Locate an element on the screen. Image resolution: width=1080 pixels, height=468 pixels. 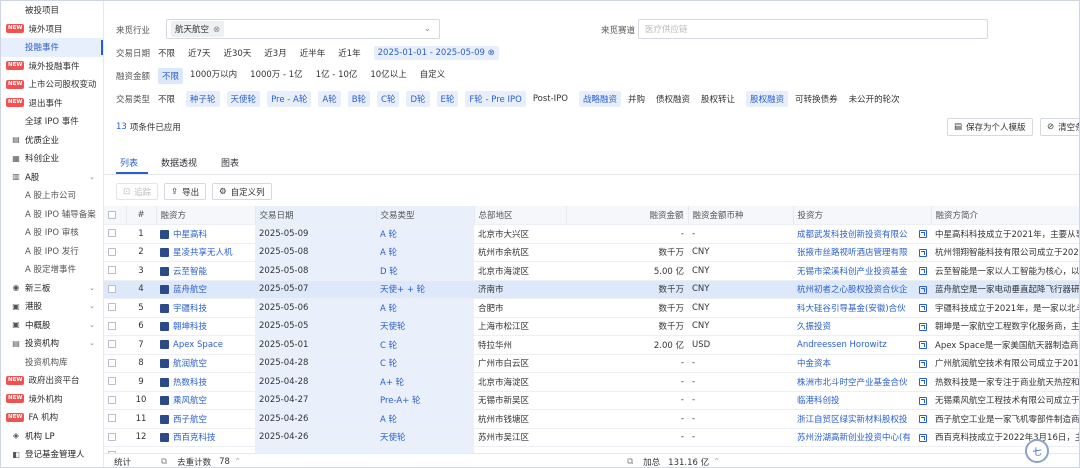
copy-icon: ⧉ is located at coordinates (164, 462).